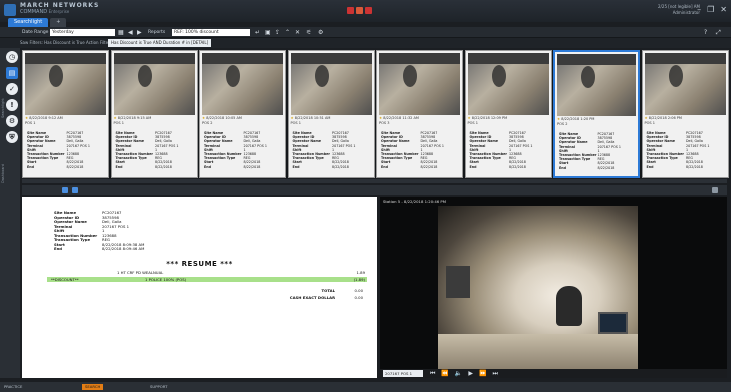 The height and width of the screenshot is (392, 731). What do you see at coordinates (458, 373) in the screenshot?
I see `volume-icon: 🔈` at bounding box center [458, 373].